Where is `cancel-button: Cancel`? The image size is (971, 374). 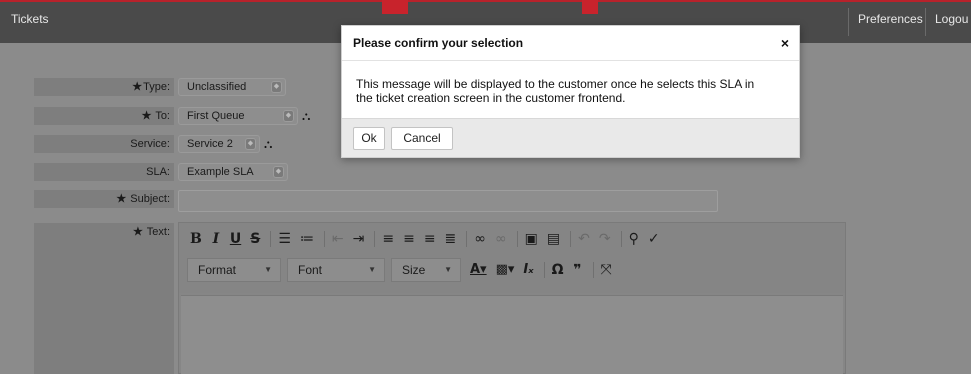 cancel-button: Cancel is located at coordinates (422, 138).